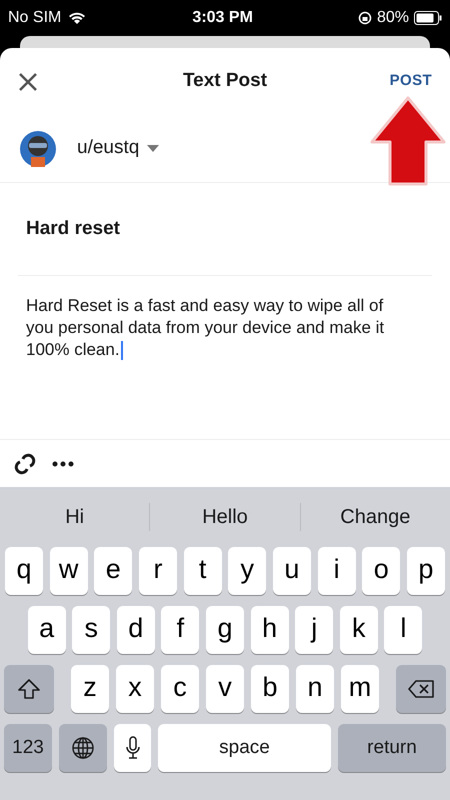 The height and width of the screenshot is (800, 450). Describe the element at coordinates (225, 630) in the screenshot. I see `key: g` at that location.